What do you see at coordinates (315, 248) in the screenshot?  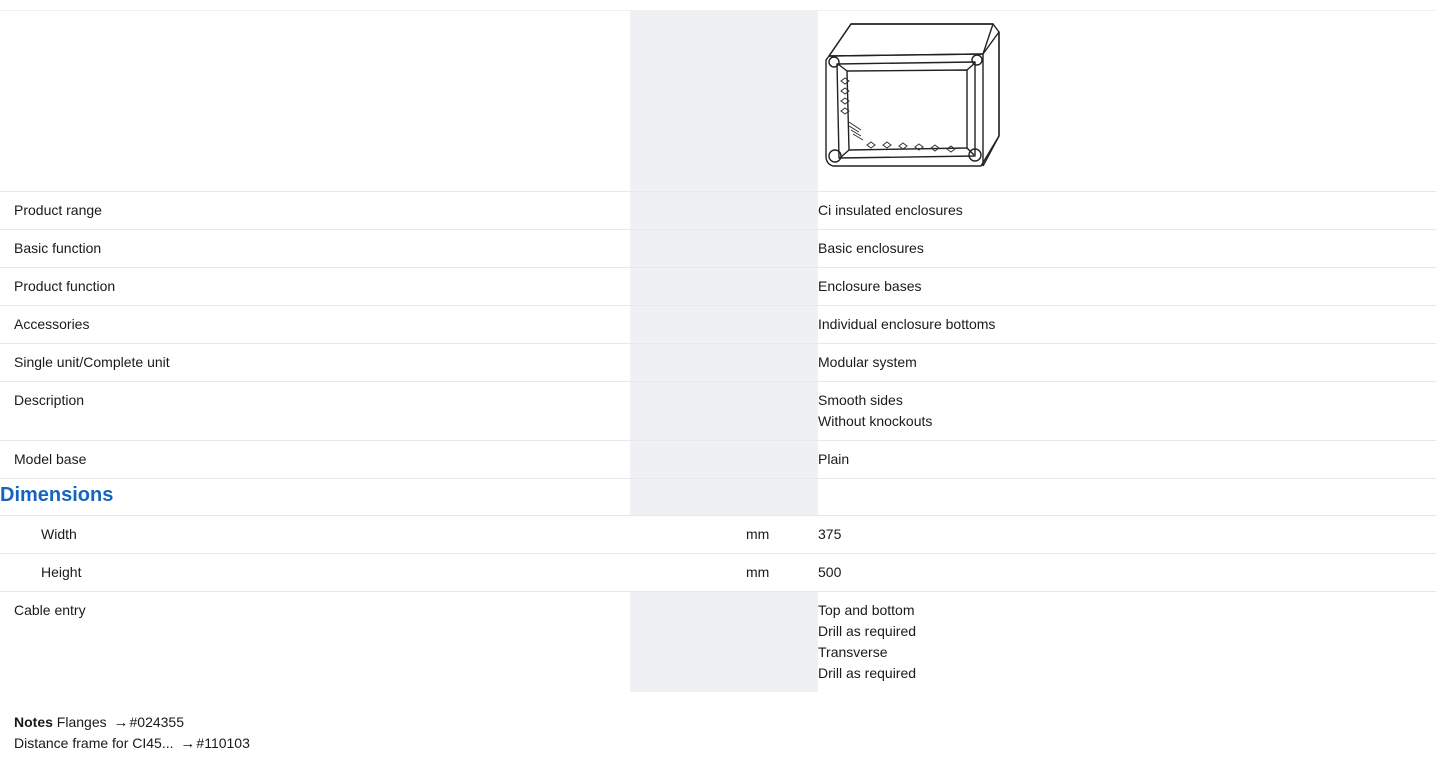 I see `spec-label: Basic function` at bounding box center [315, 248].